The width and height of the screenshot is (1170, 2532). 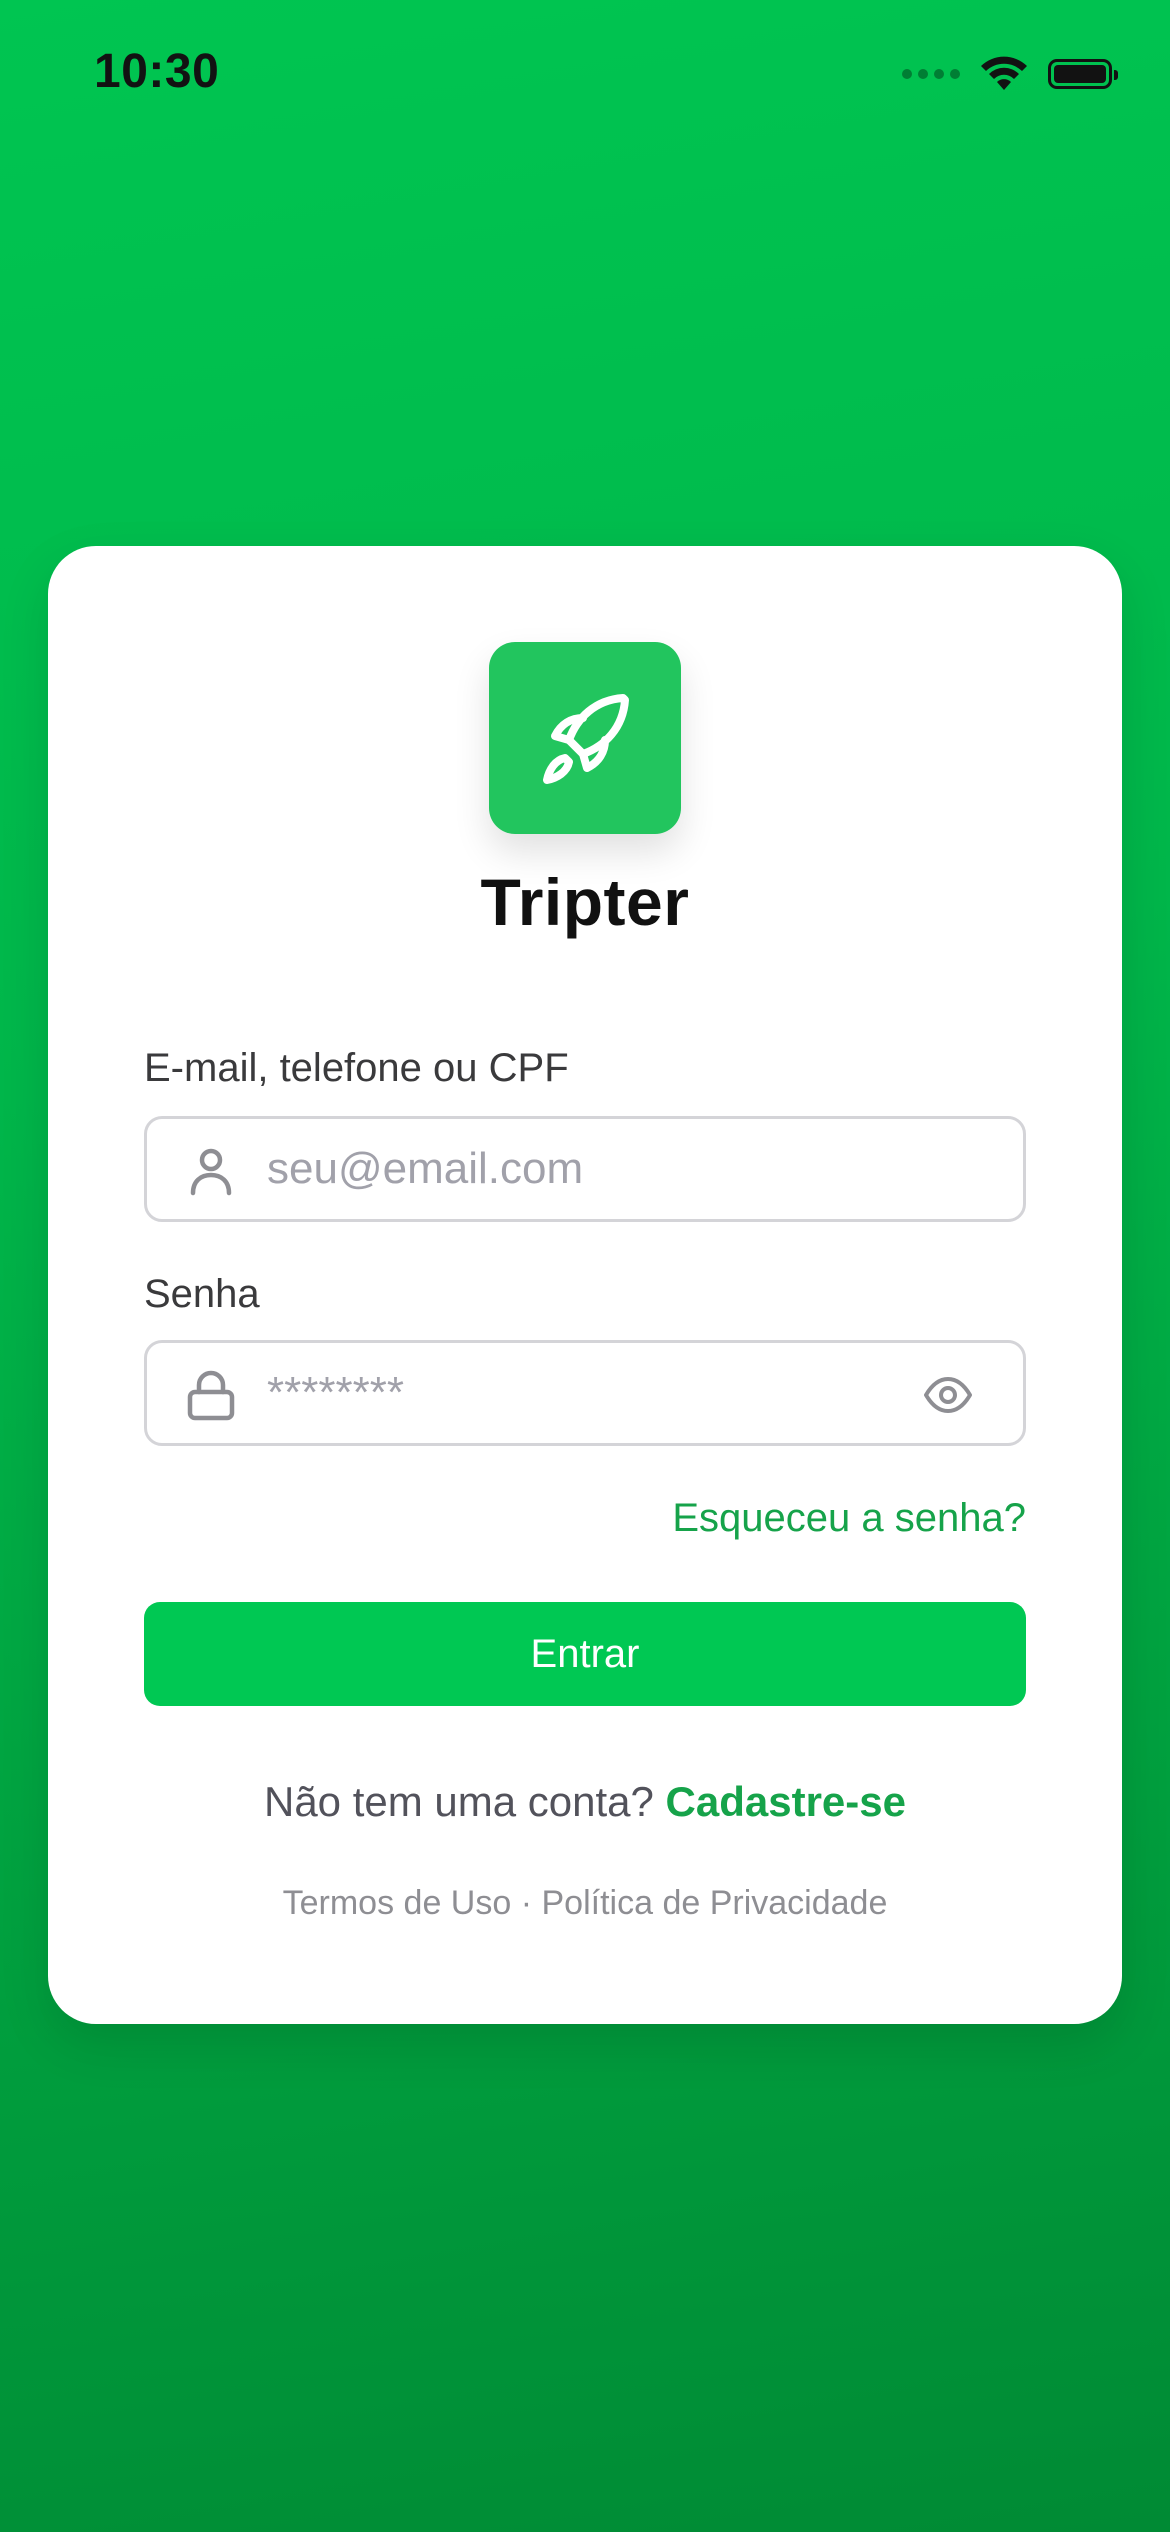 What do you see at coordinates (397, 1903) in the screenshot?
I see `terms-link: Termos de Uso` at bounding box center [397, 1903].